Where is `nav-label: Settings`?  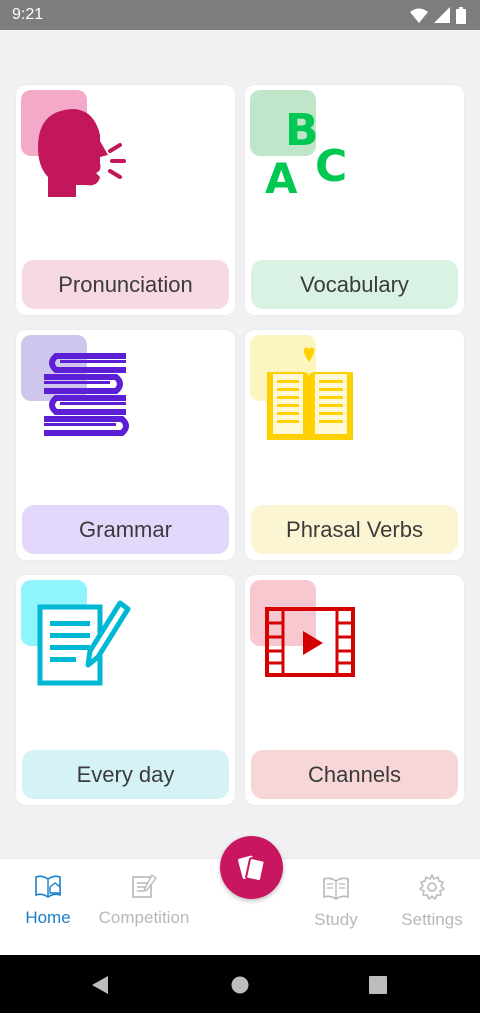
nav-label: Settings is located at coordinates (432, 919).